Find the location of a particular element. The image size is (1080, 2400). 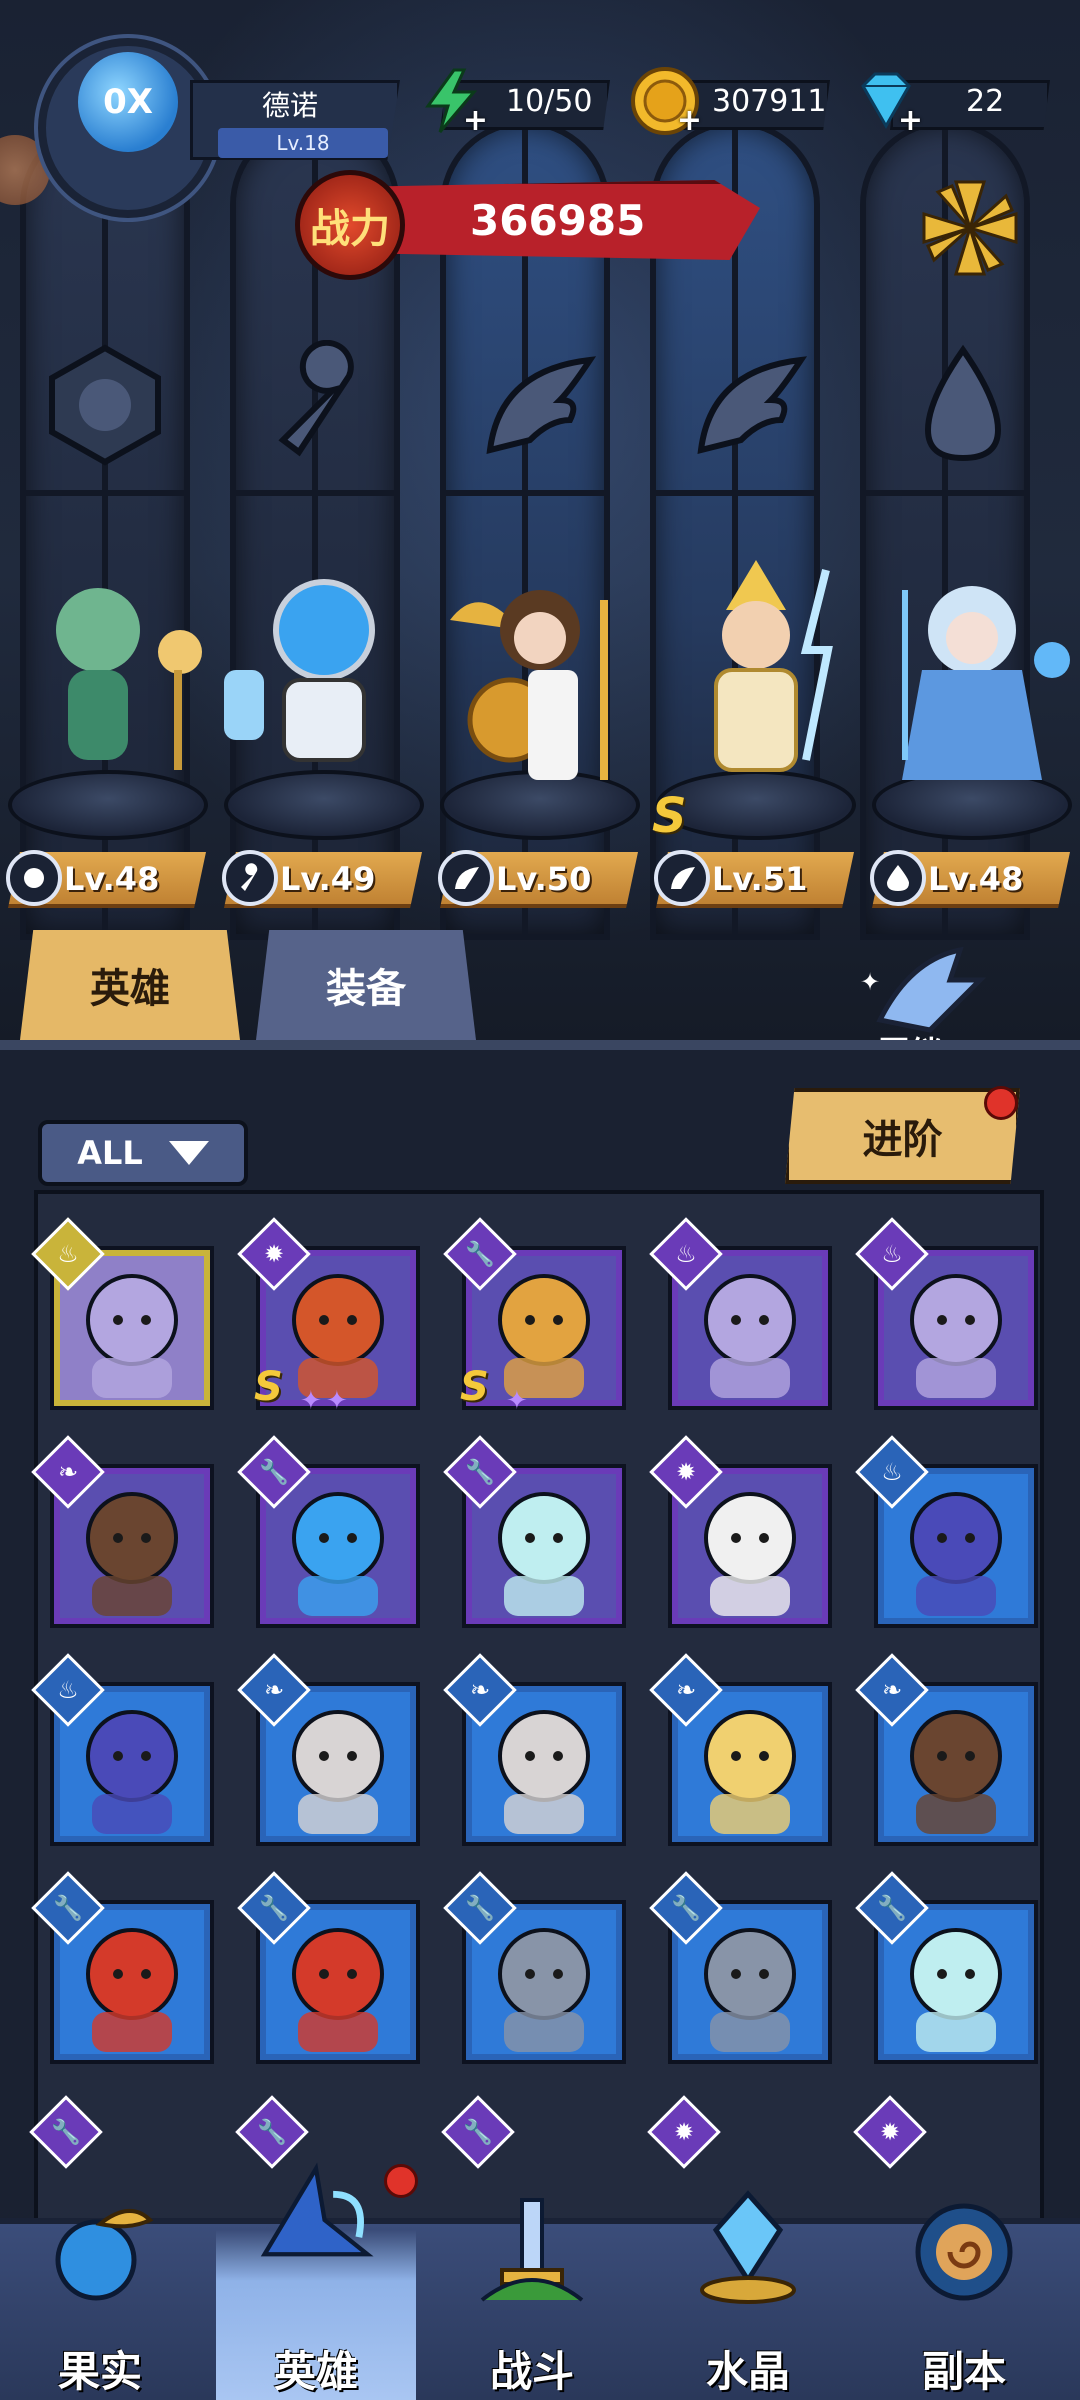

player-level: Lv.18 is located at coordinates (303, 143).